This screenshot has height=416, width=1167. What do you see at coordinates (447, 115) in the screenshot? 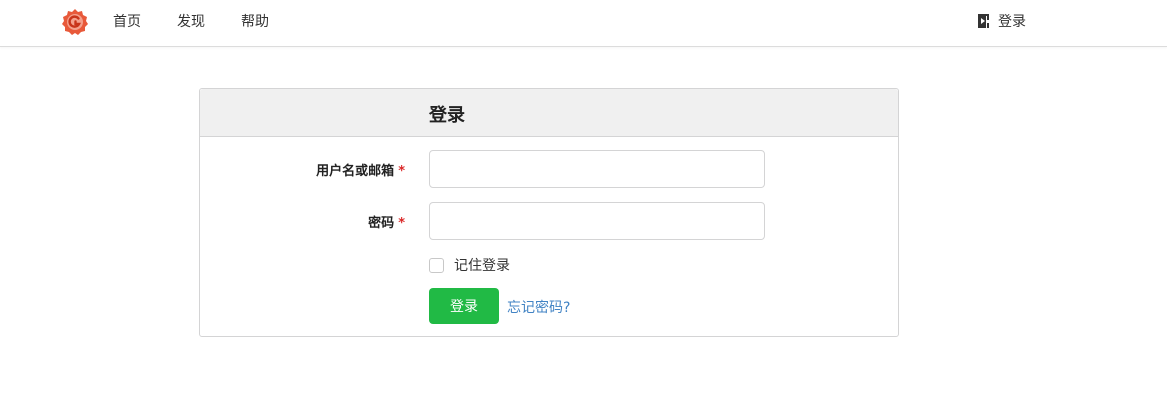
I see `login-title: 登录` at bounding box center [447, 115].